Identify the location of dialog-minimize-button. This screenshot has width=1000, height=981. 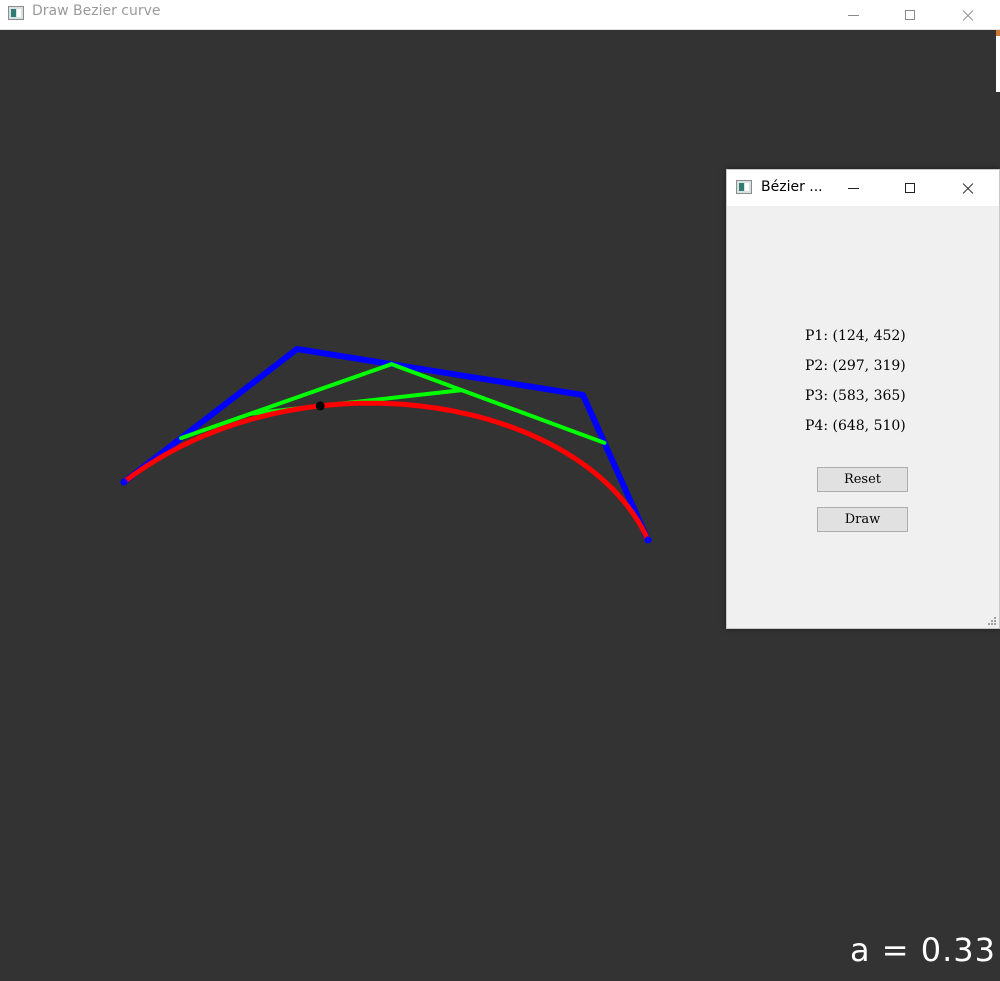
(853, 188).